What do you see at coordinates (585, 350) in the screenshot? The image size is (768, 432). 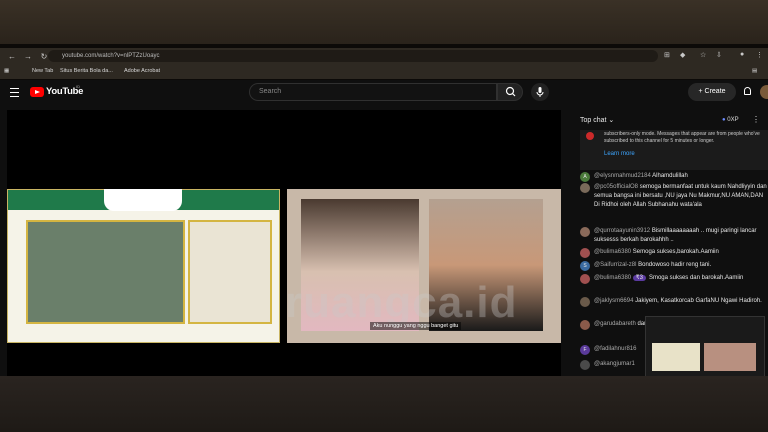 I see `chat-avatar: F` at bounding box center [585, 350].